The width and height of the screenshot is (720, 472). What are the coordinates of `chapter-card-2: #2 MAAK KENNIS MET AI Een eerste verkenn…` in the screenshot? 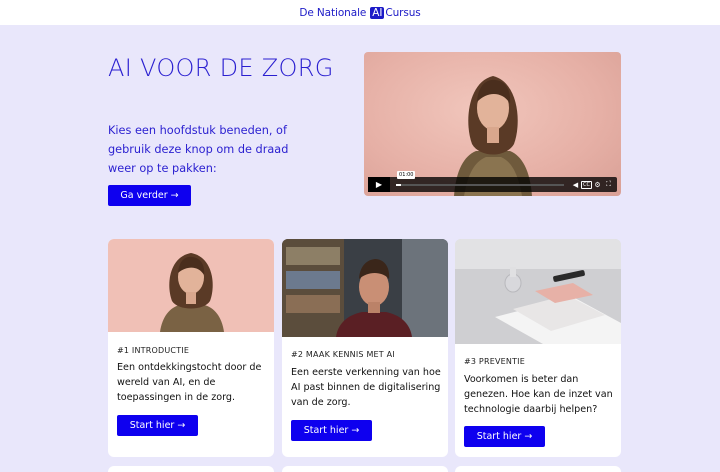 It's located at (365, 348).